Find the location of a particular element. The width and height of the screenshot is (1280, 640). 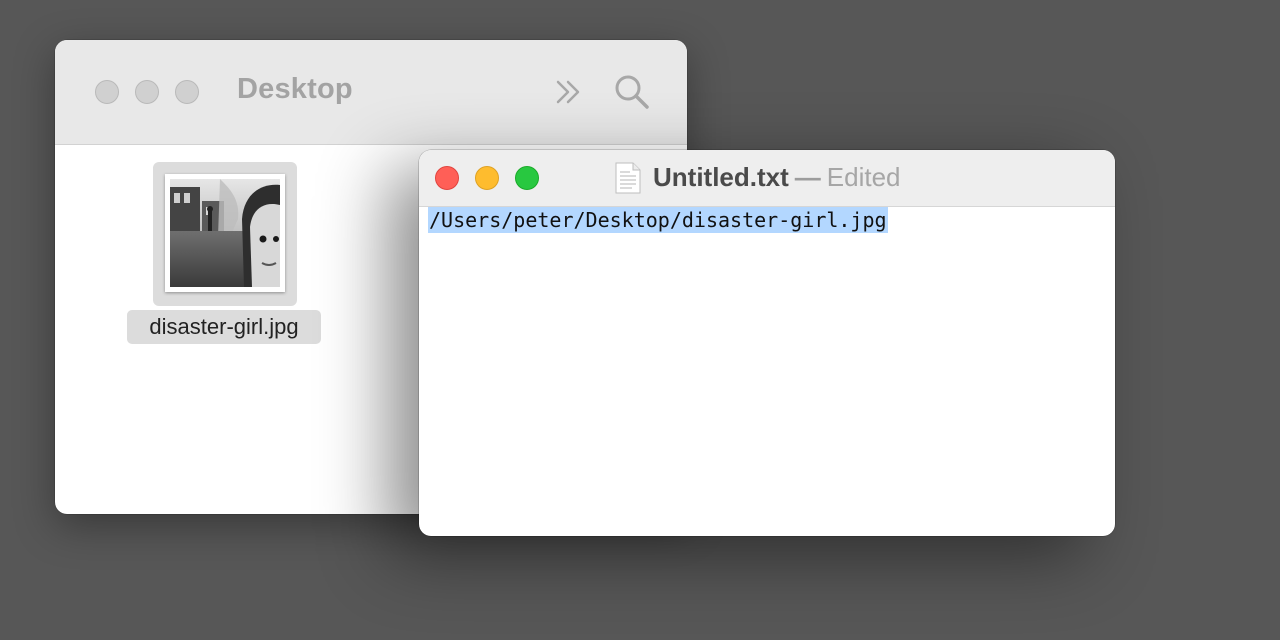

text-document-icon is located at coordinates (628, 178).